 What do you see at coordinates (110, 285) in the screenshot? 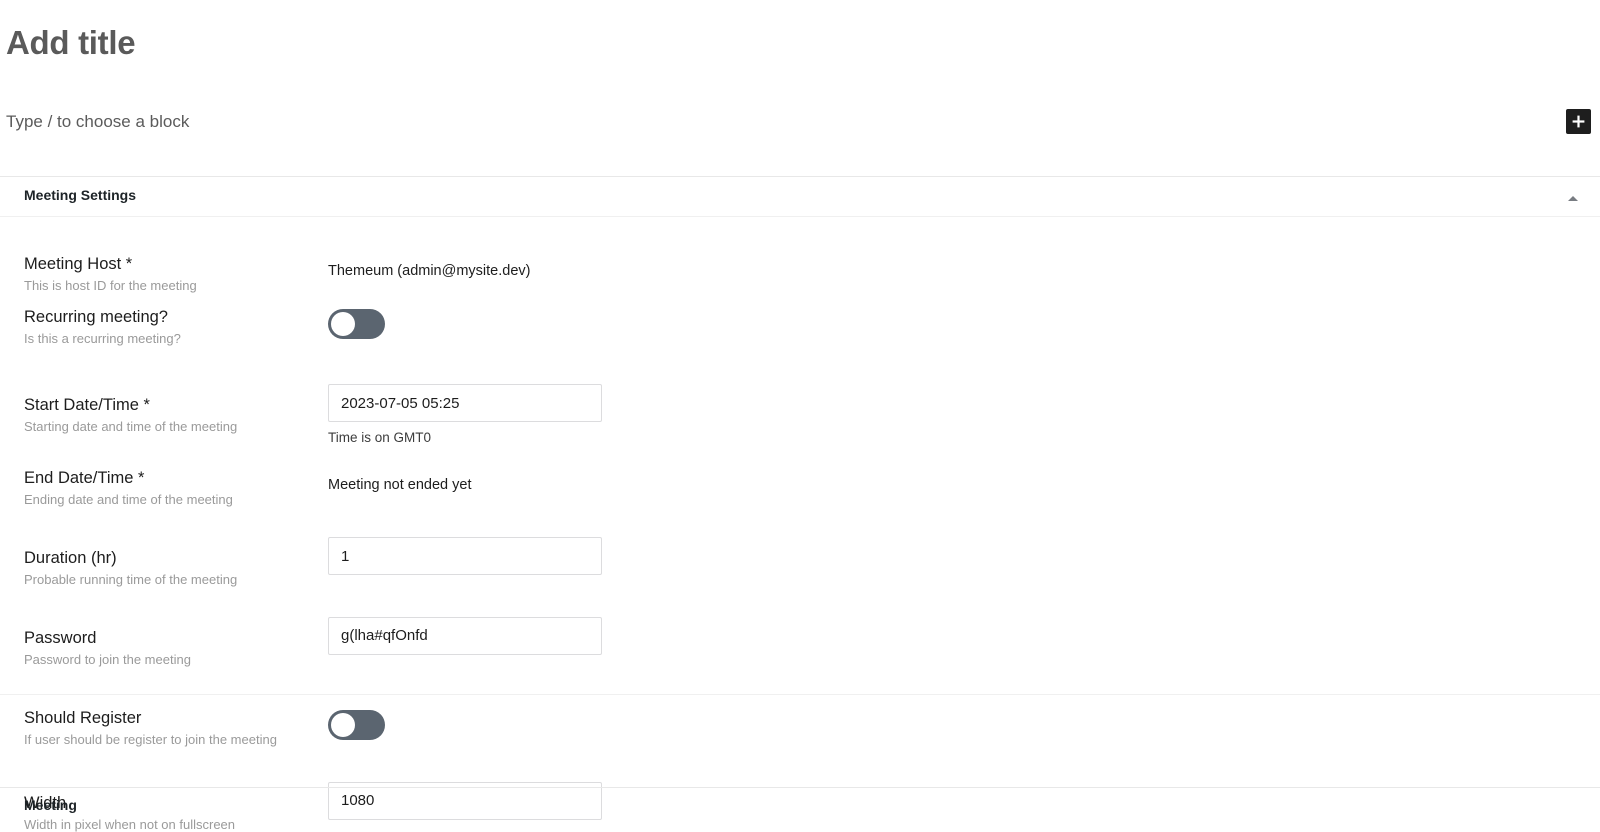
I see `field-description: This is host ID for the meeting` at bounding box center [110, 285].